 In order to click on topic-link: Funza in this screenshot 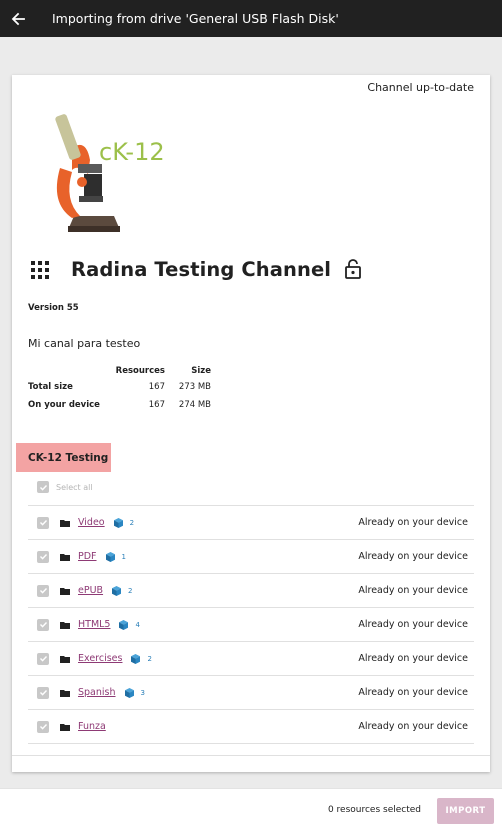, I will do `click(92, 726)`.